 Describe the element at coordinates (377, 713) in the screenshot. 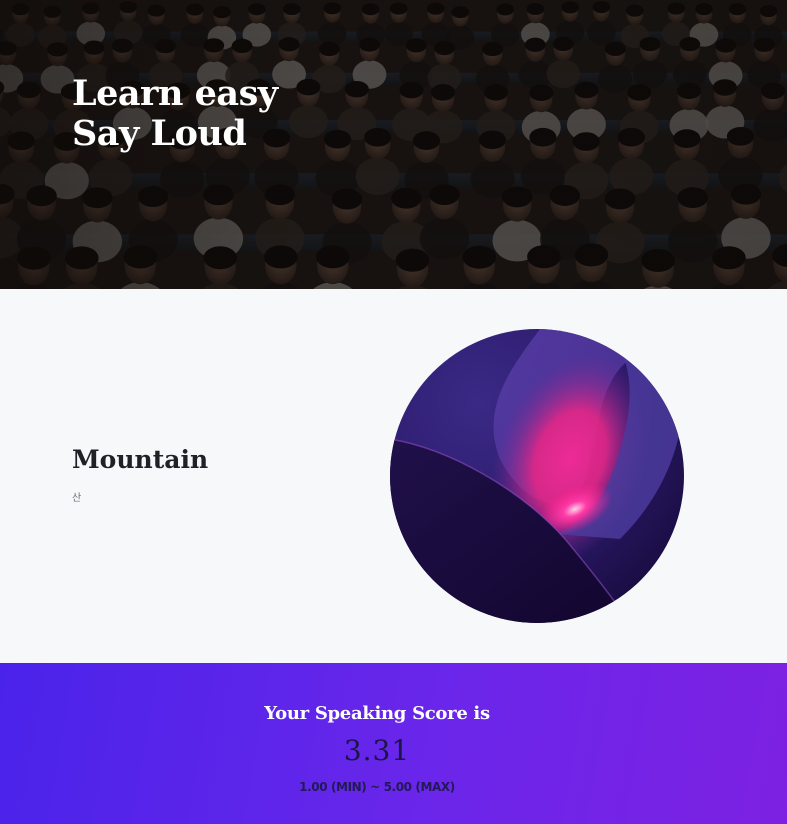

I see `score-heading: Your Speaking Score is` at that location.